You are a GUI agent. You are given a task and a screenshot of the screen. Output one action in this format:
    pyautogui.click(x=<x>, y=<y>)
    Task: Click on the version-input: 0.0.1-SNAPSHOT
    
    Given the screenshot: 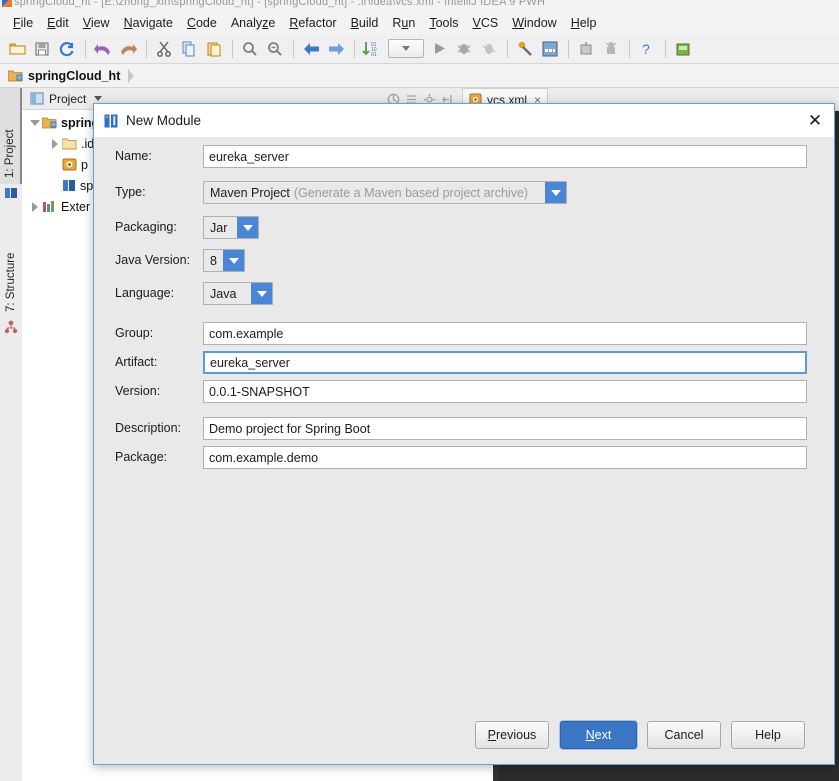 What is the action you would take?
    pyautogui.click(x=505, y=391)
    